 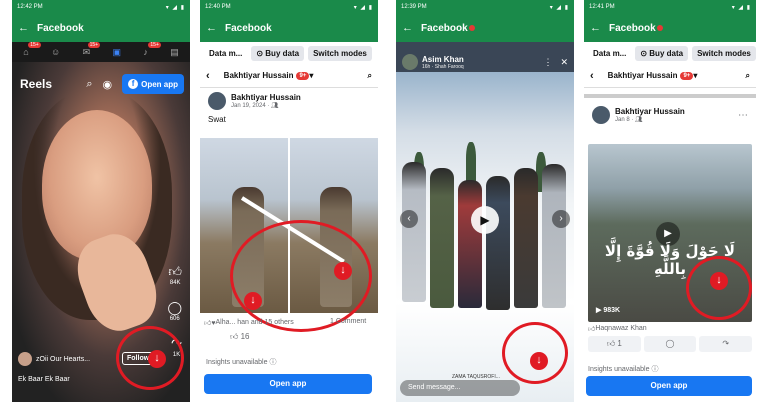 I want to click on story-subtitle: 16h · Shah Farooq, so click(x=443, y=66).